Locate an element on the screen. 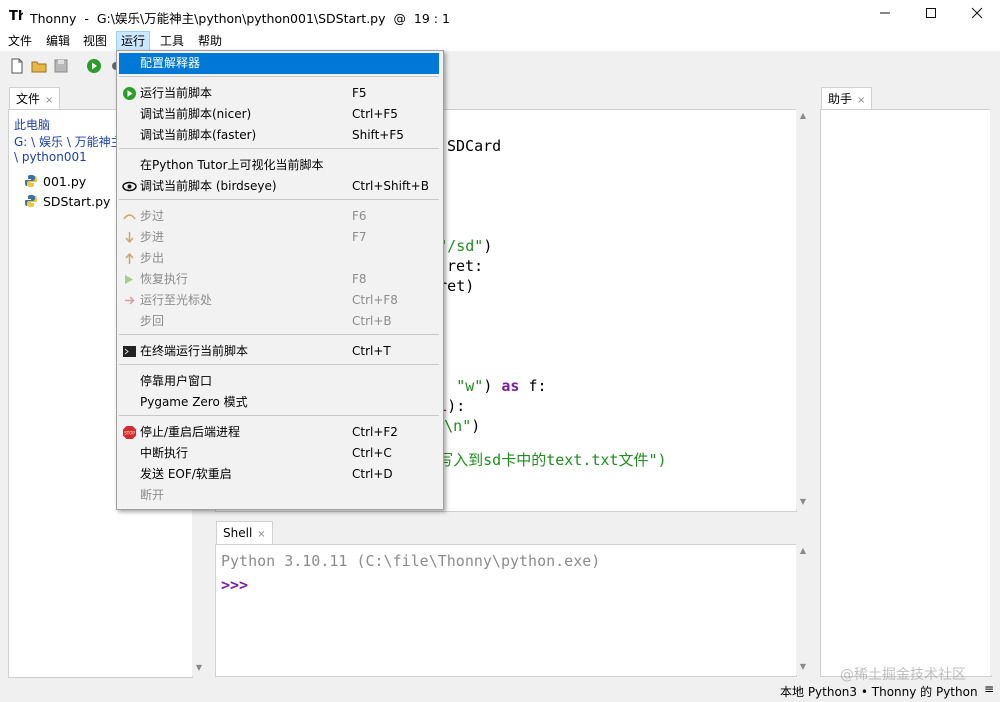  run-menu-item-shortcut: F5 is located at coordinates (359, 93).